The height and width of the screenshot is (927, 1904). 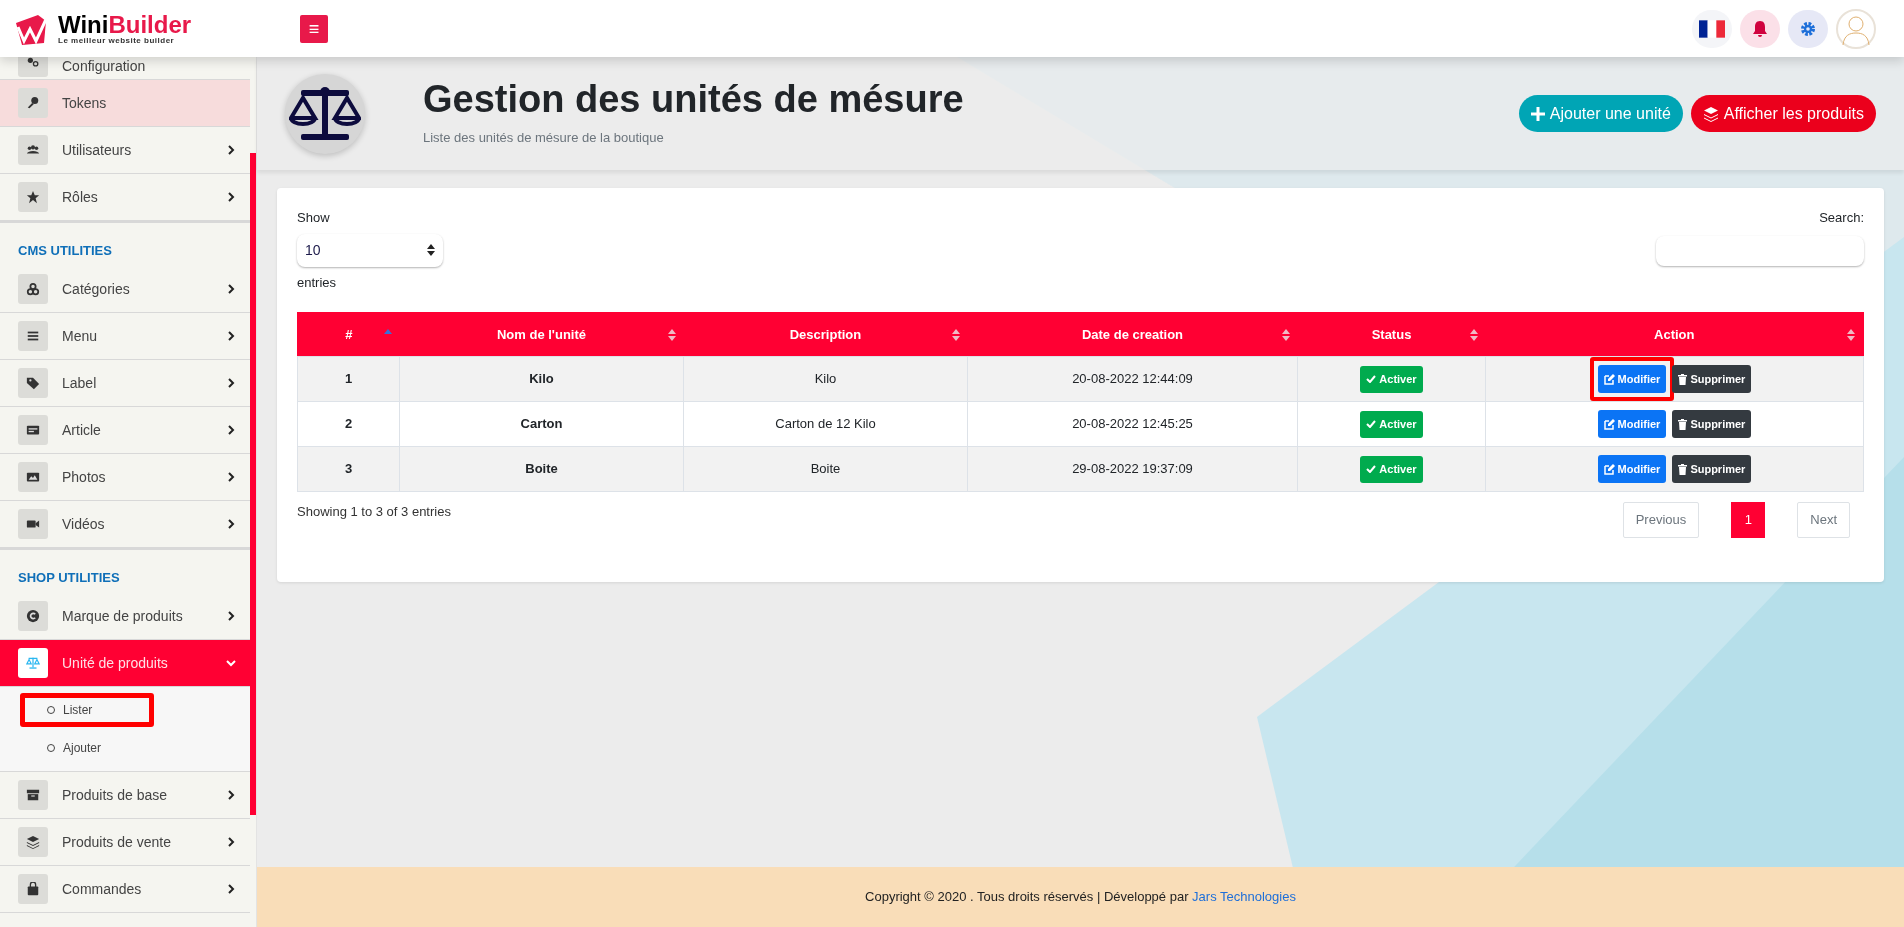 I want to click on card-icon, so click(x=33, y=430).